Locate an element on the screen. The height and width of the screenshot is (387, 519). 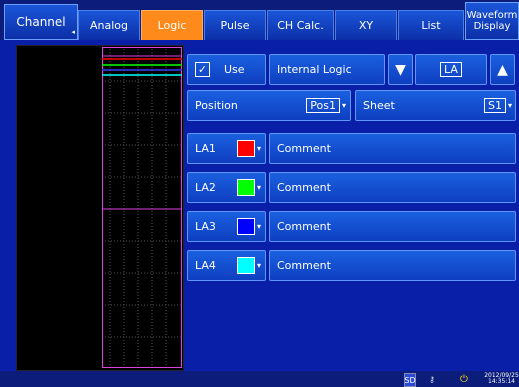
channel-la3-color-select: LA3 ▾ is located at coordinates (226, 226).